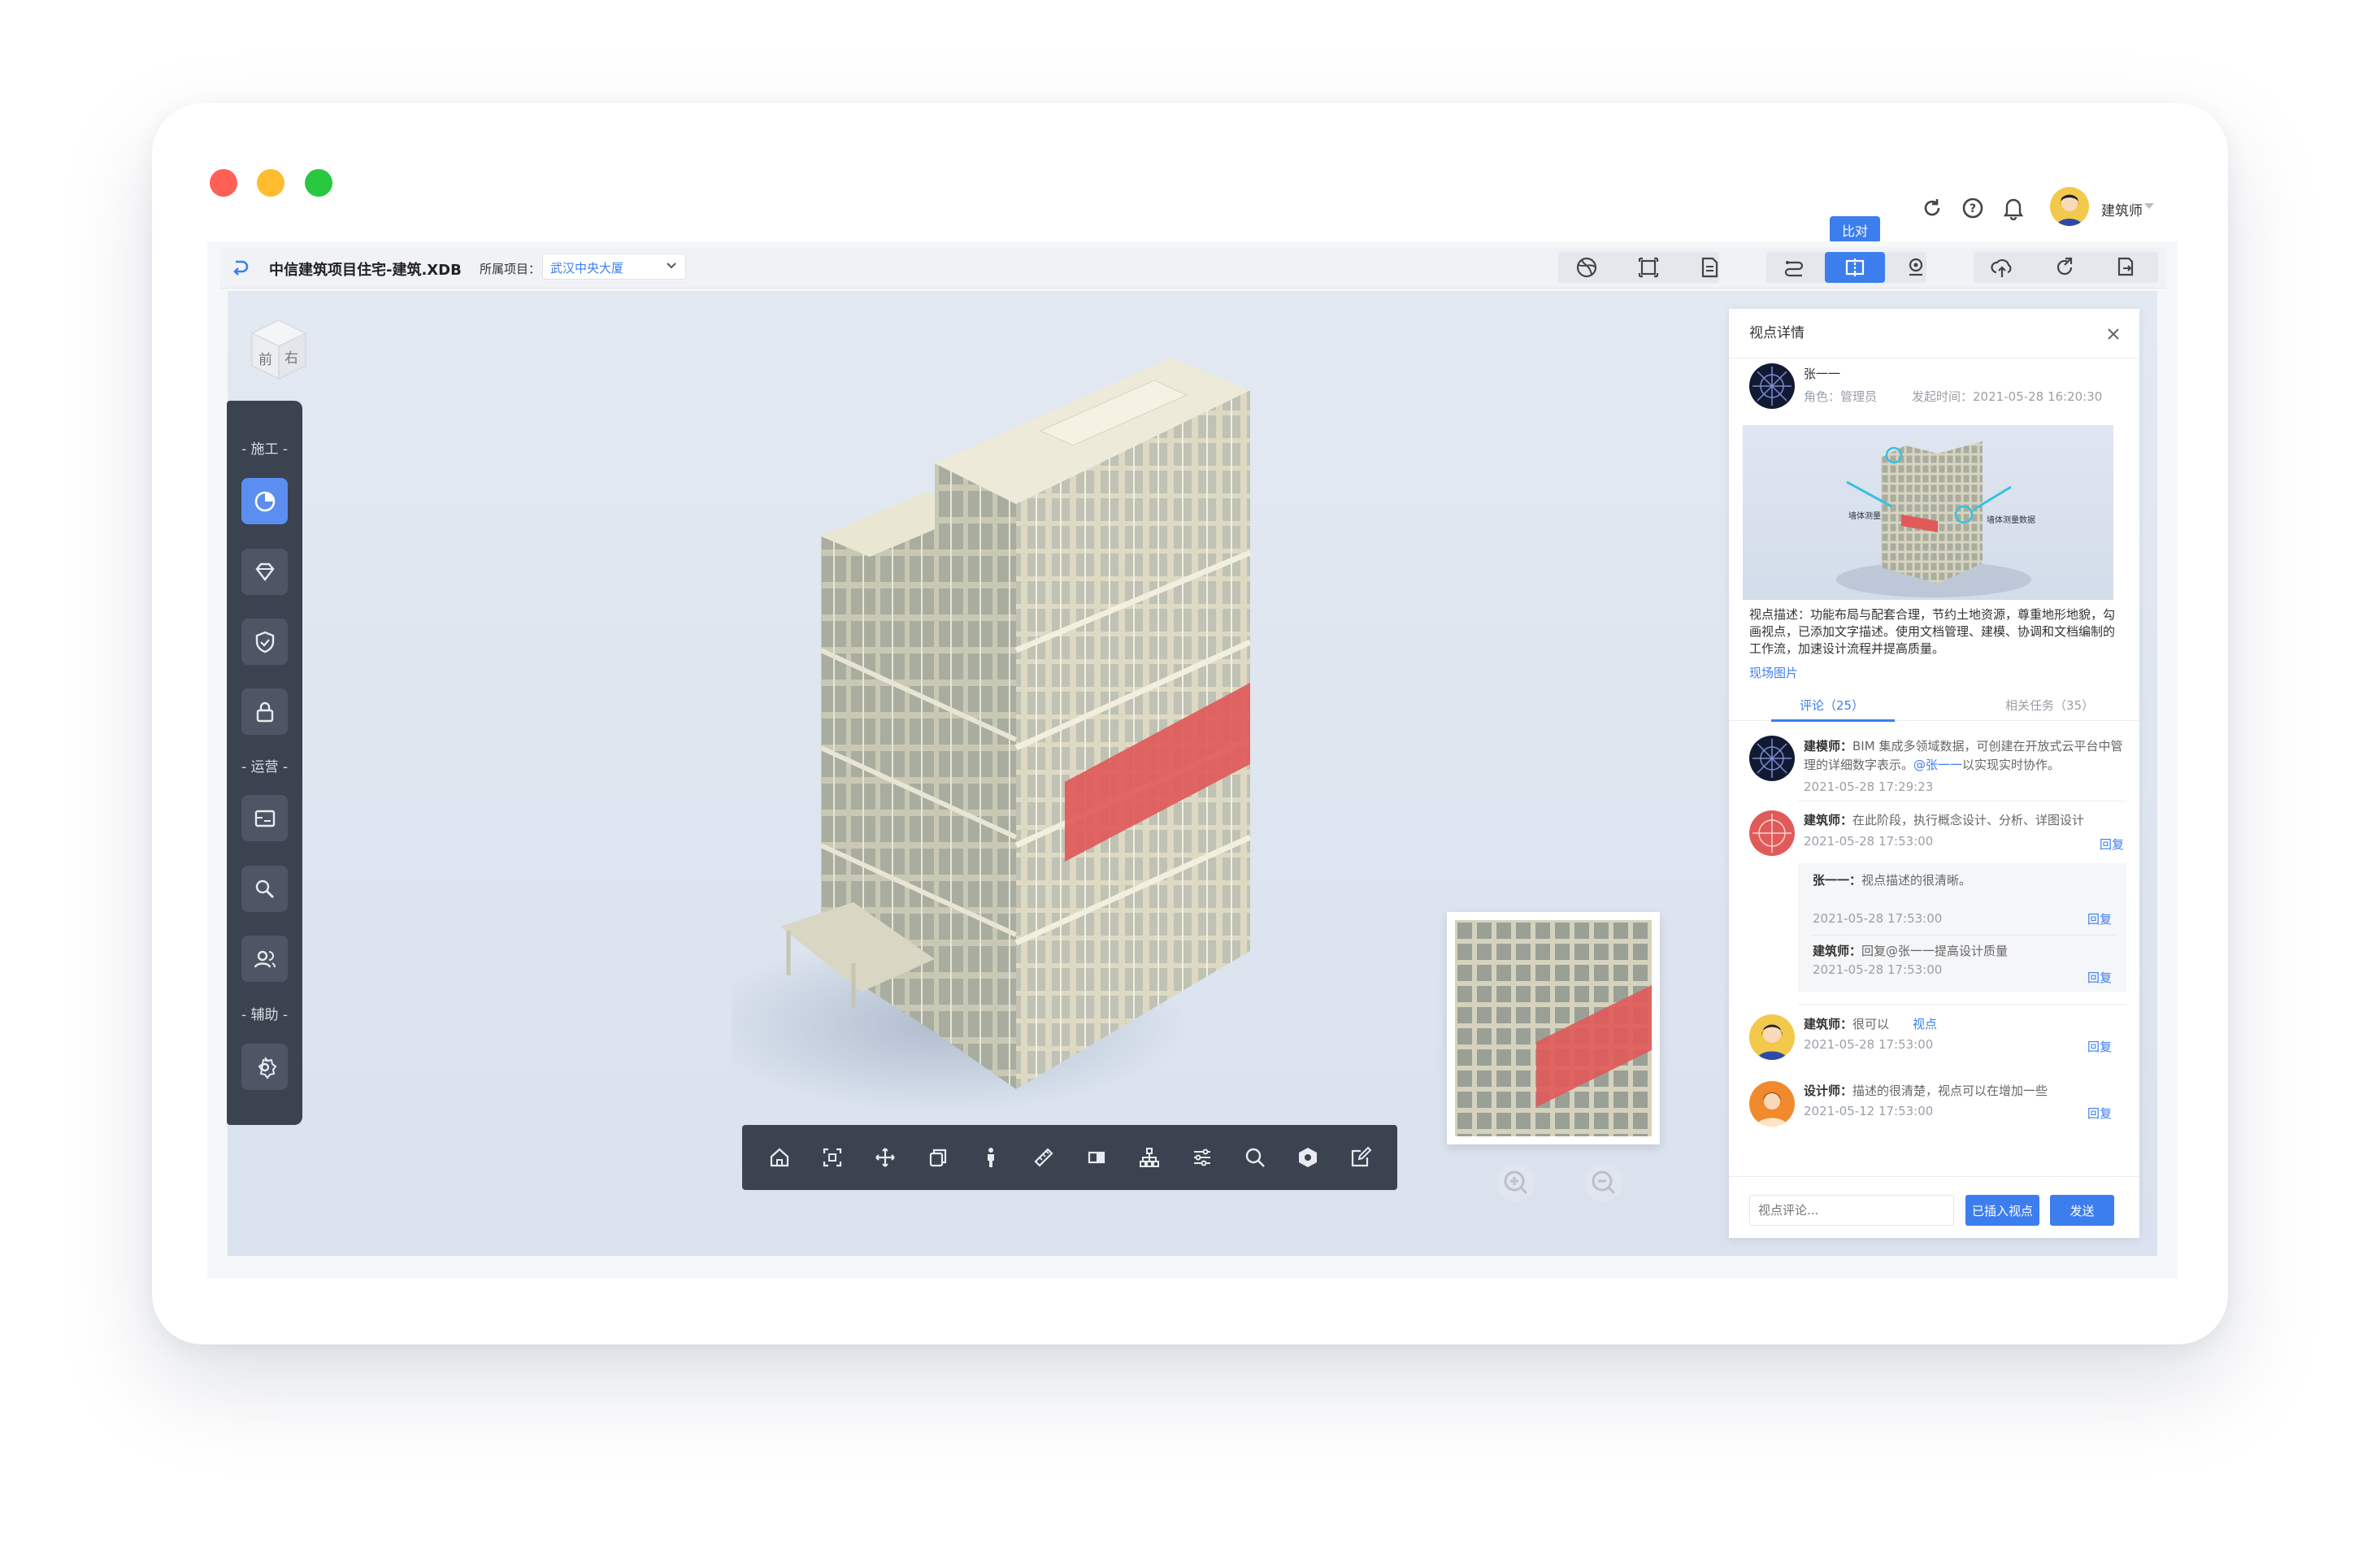 The height and width of the screenshot is (1546, 2380). Describe the element at coordinates (1255, 1157) in the screenshot. I see `search-icon` at that location.